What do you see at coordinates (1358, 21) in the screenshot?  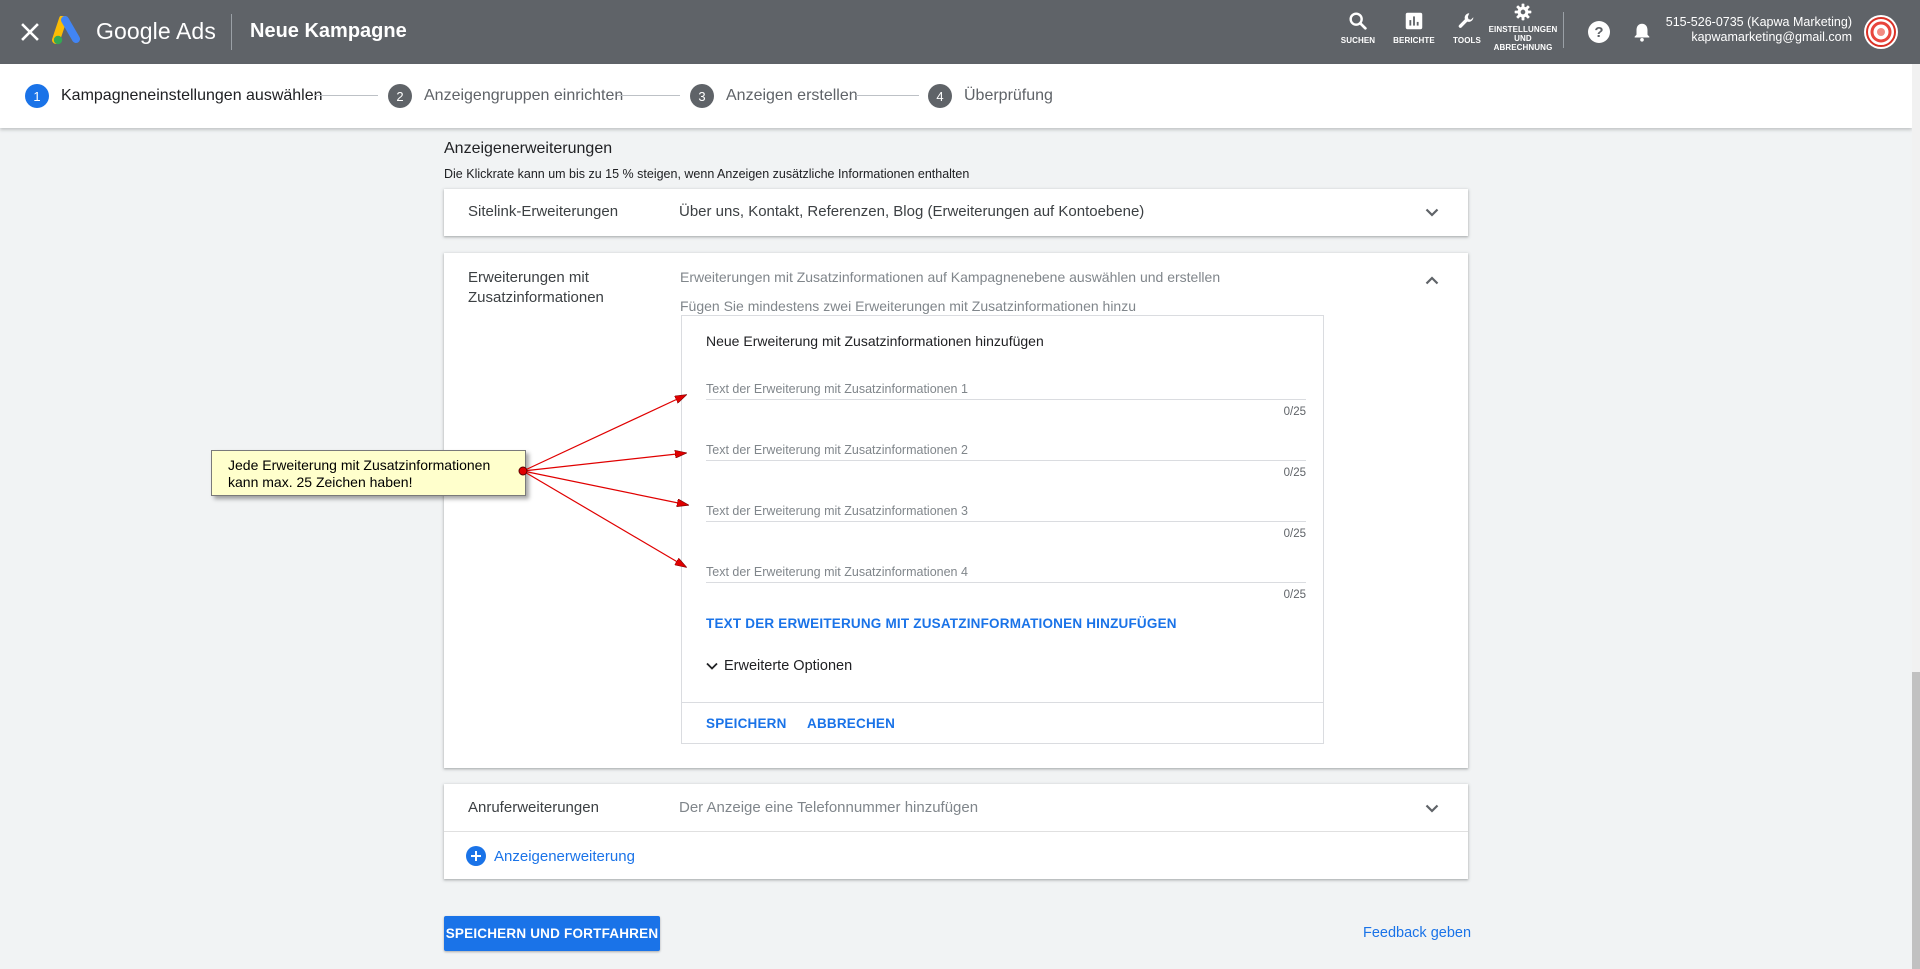 I see `search-icon` at bounding box center [1358, 21].